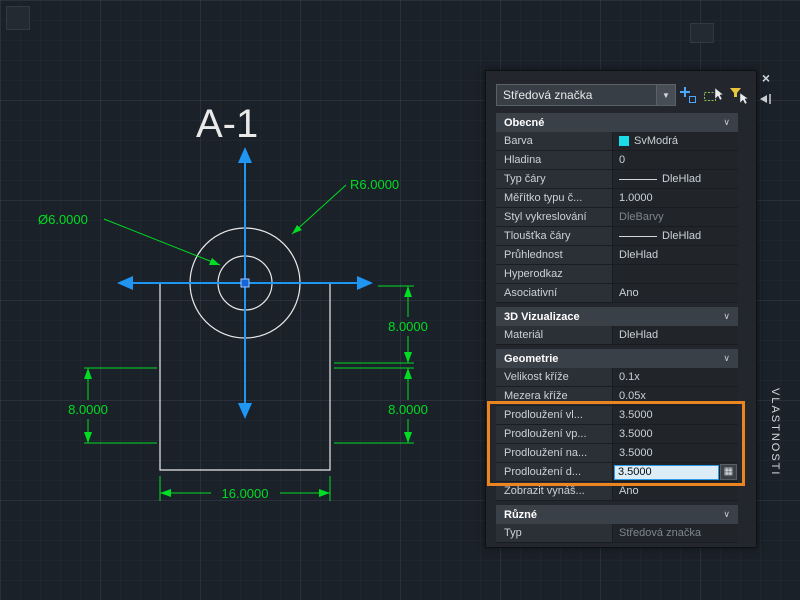 The image size is (800, 600). I want to click on row-hladina: Hladina 0, so click(617, 160).